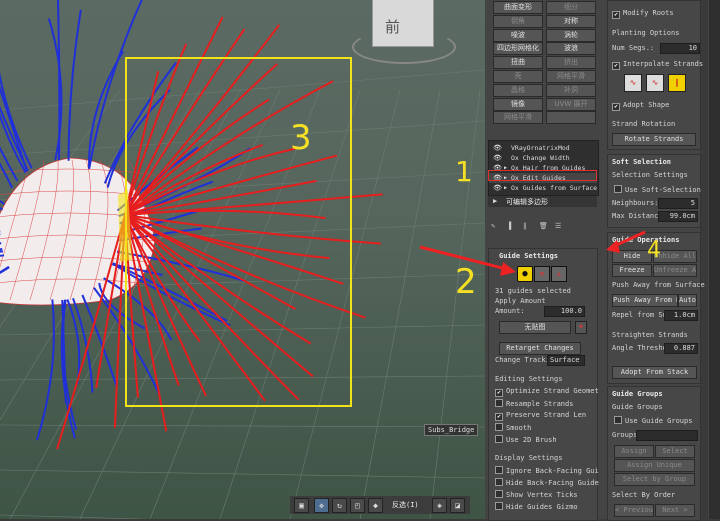  I want to click on modifier-button-16: 网格平滑, so click(518, 117).